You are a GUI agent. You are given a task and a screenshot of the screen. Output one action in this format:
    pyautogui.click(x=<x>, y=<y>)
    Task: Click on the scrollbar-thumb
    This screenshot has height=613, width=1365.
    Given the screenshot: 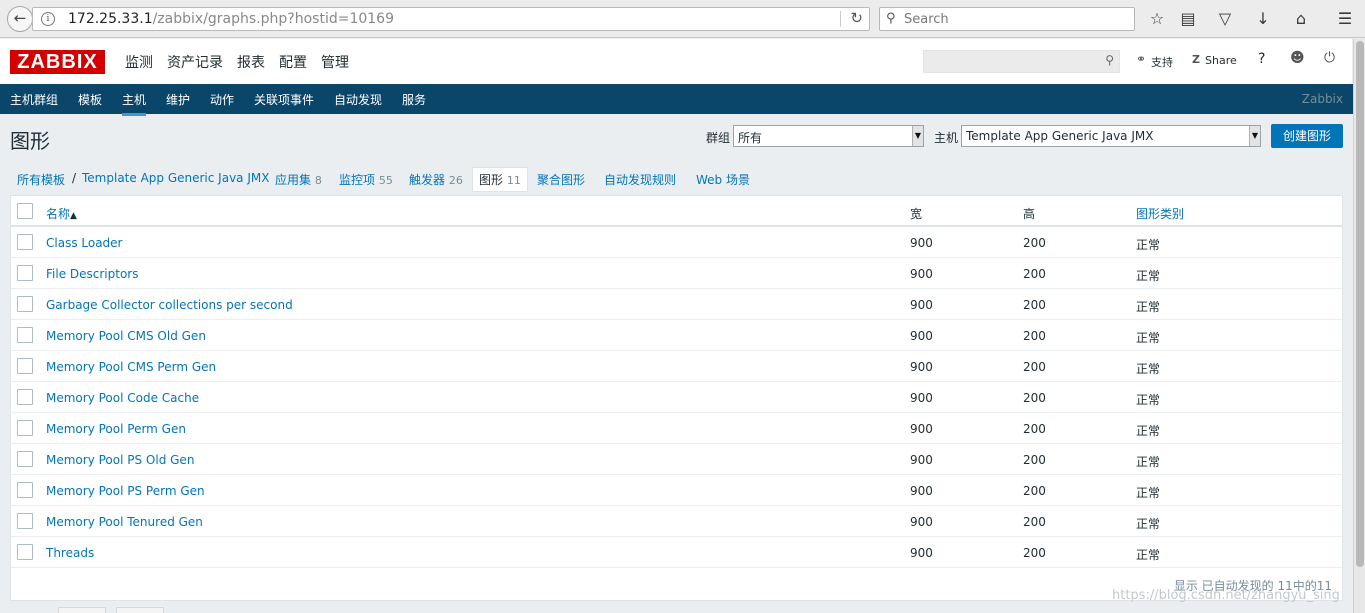 What is the action you would take?
    pyautogui.click(x=1360, y=304)
    